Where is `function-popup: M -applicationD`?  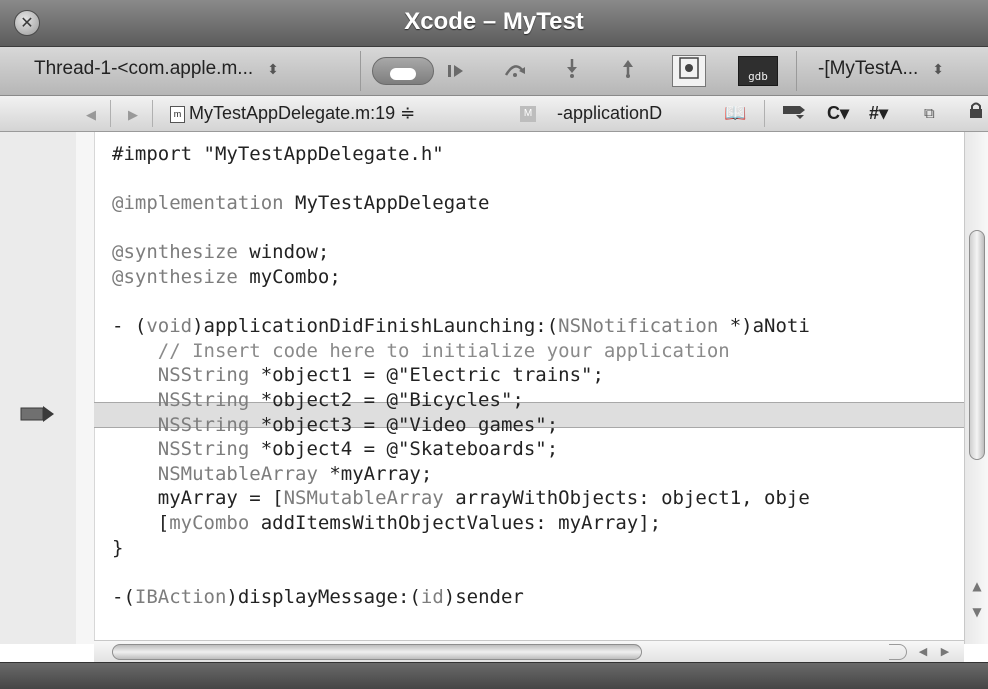 function-popup: M -applicationD is located at coordinates (591, 113).